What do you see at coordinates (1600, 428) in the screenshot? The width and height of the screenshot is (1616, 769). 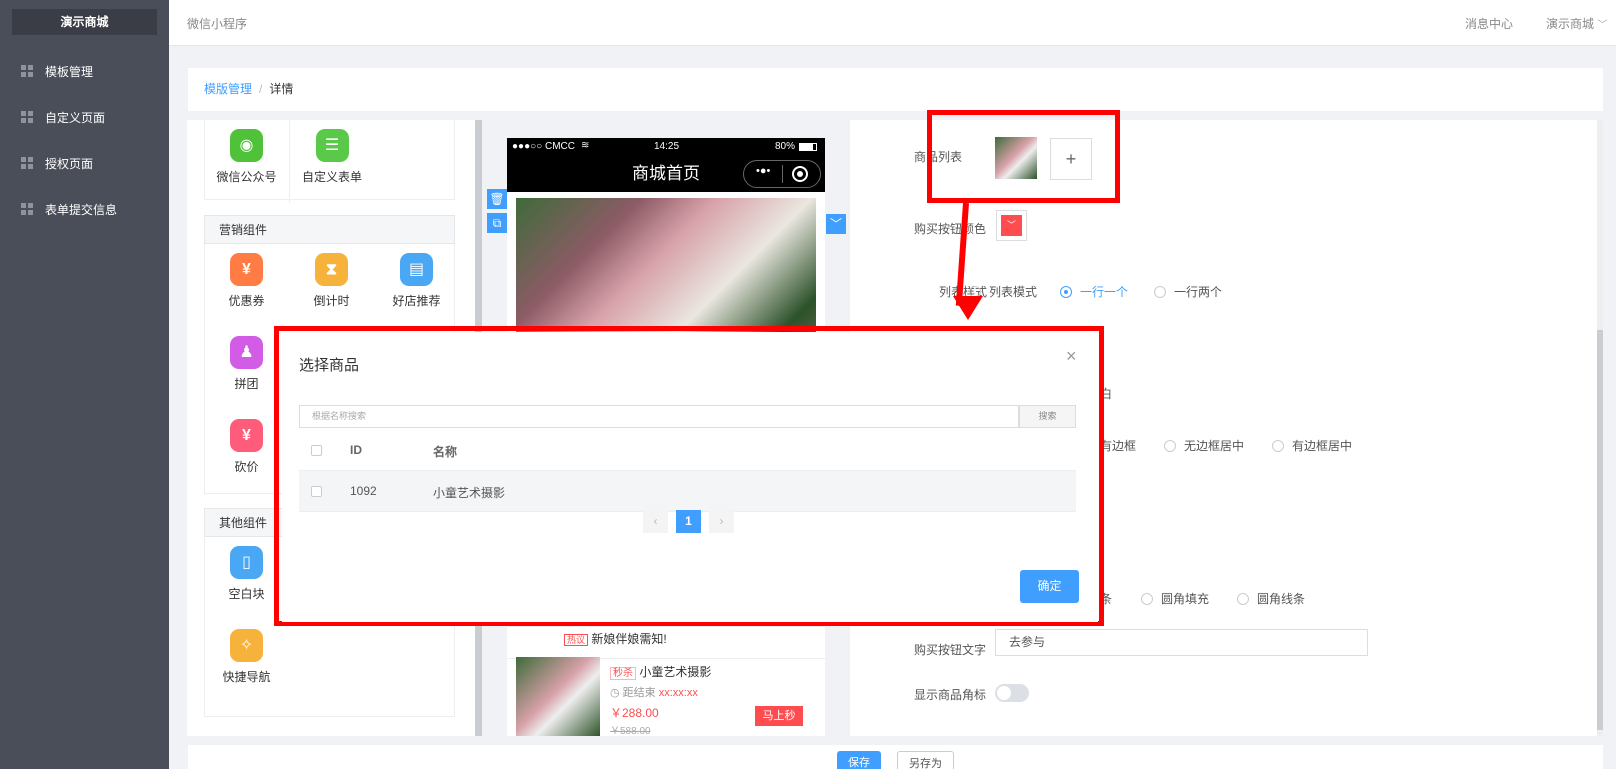 I see `right-scrollbar` at bounding box center [1600, 428].